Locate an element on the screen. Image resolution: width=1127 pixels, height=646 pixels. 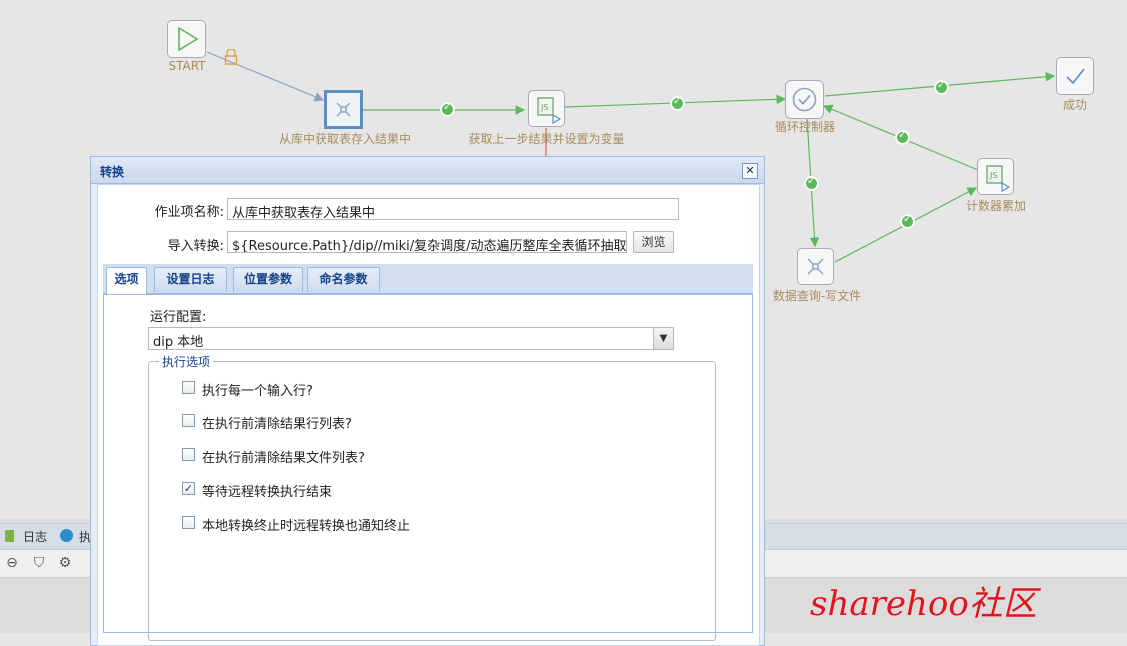
checkmark-icon is located at coordinates (1075, 76).